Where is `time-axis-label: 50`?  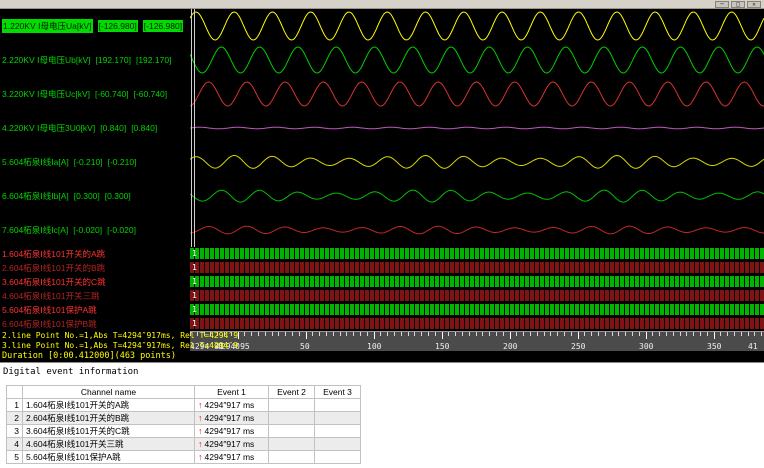 time-axis-label: 50 is located at coordinates (305, 346).